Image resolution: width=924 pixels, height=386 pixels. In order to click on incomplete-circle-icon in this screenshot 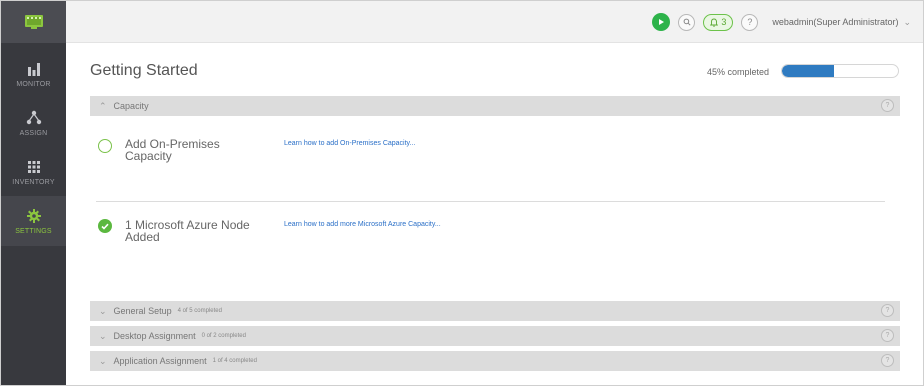, I will do `click(105, 146)`.